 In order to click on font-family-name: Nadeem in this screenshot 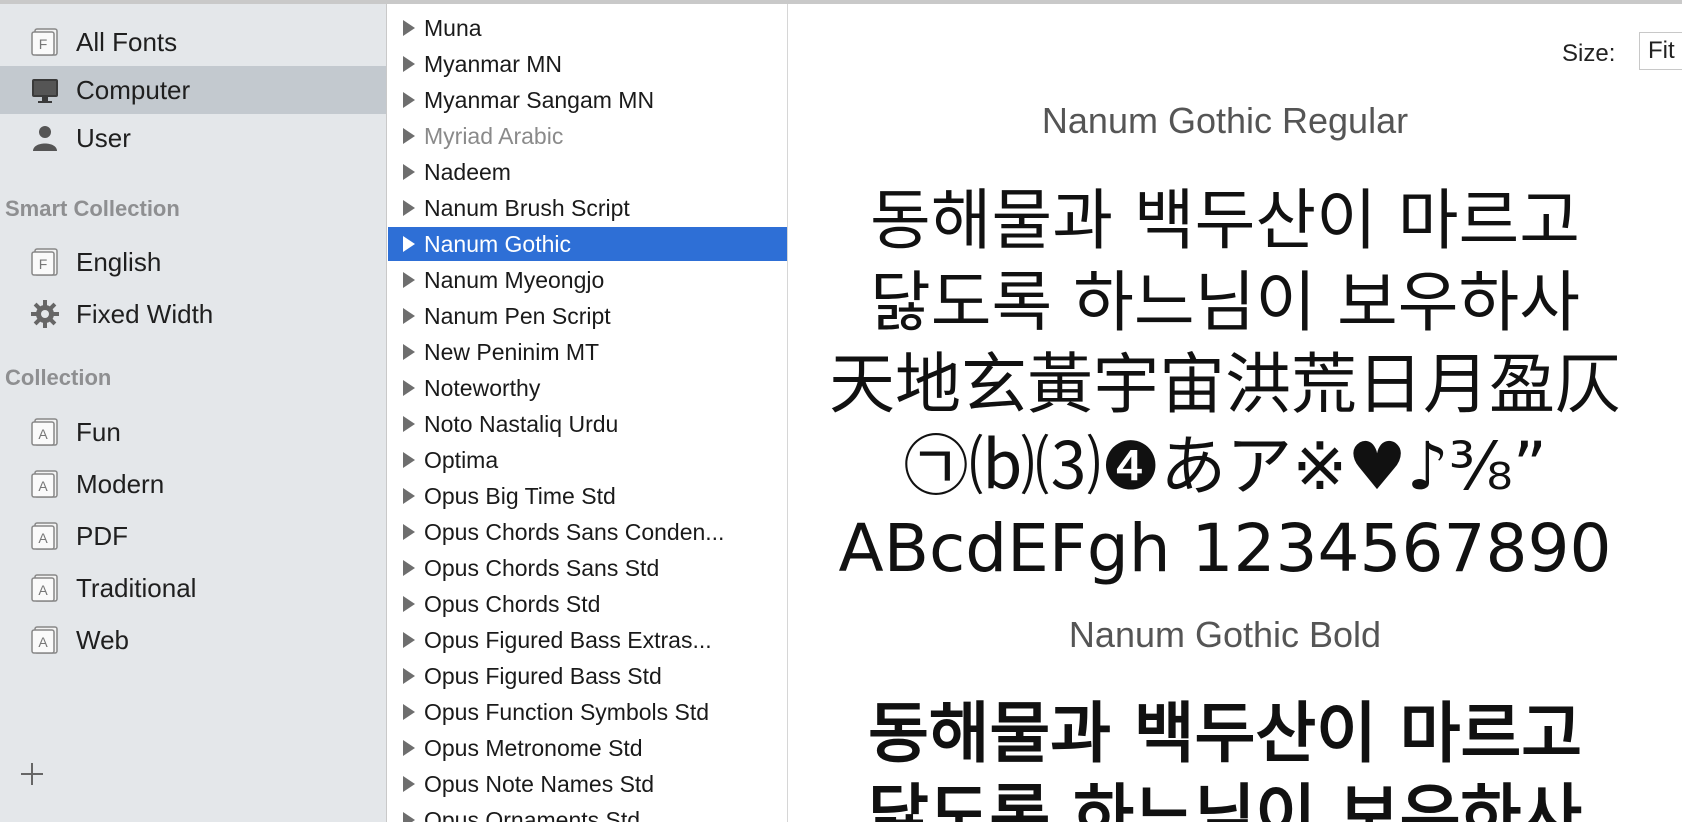, I will do `click(467, 171)`.